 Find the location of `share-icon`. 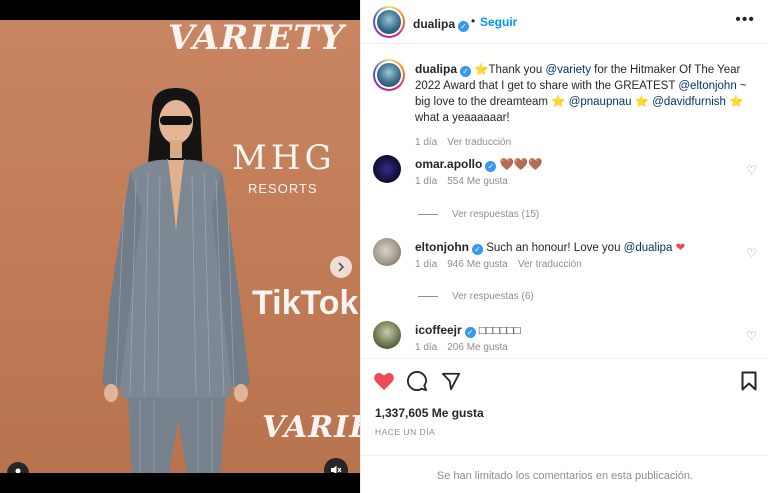

share-icon is located at coordinates (451, 381).